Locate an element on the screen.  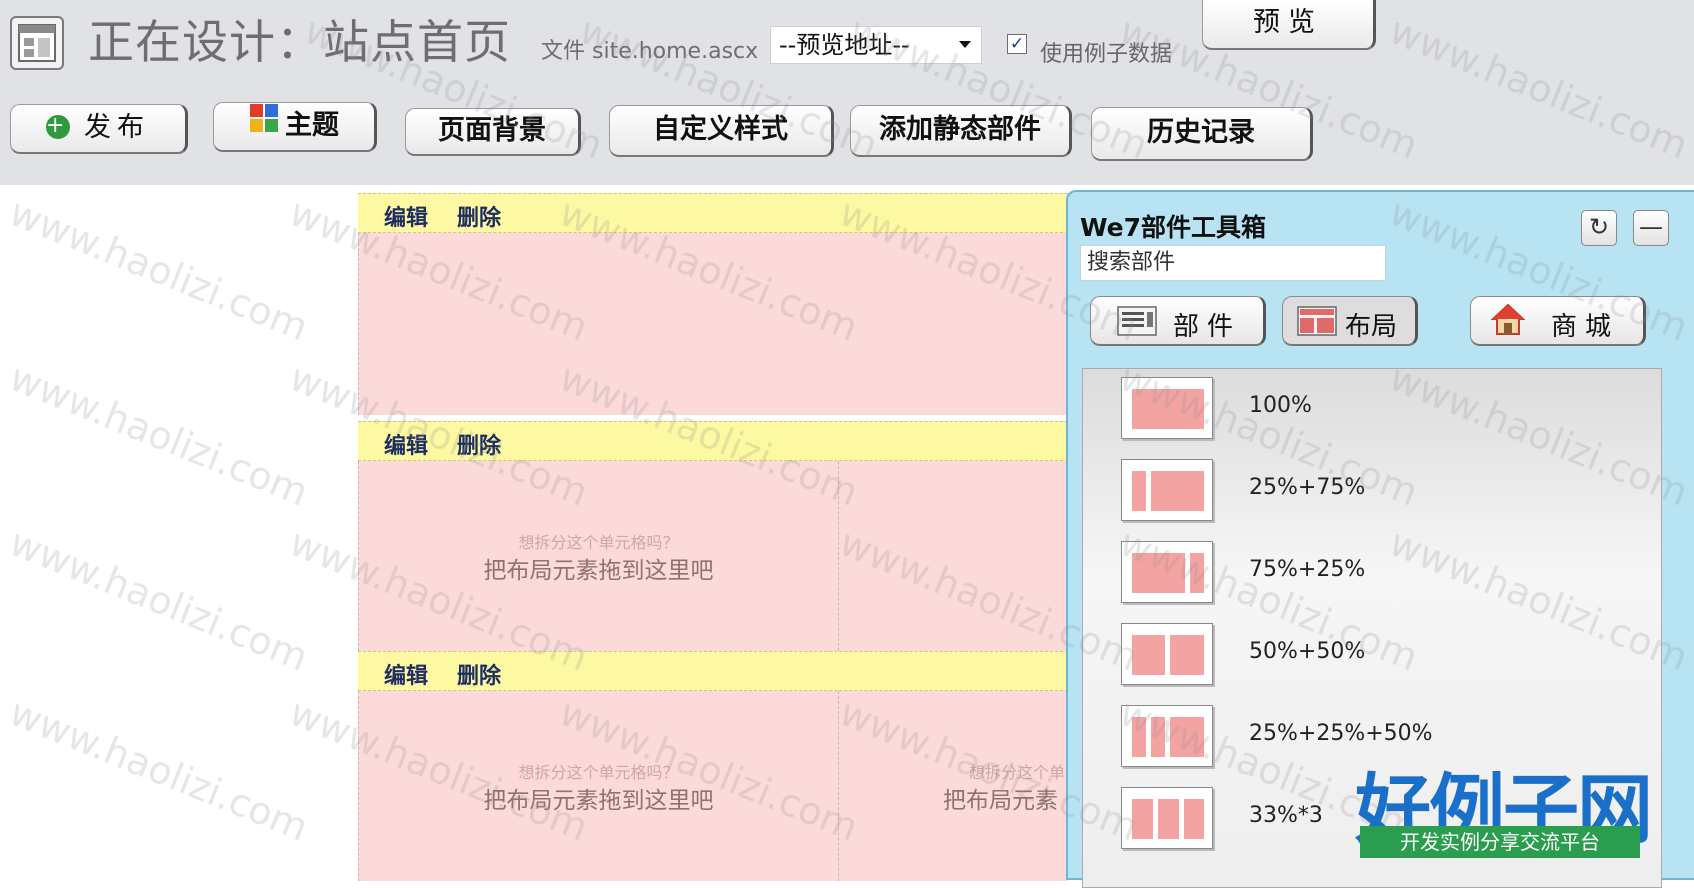
layout-row is located at coordinates (713, 324).